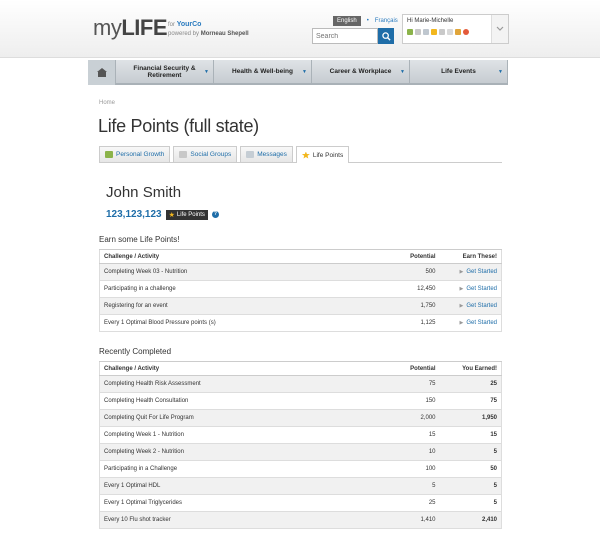  What do you see at coordinates (300, 435) in the screenshot?
I see `table-row: Completing Week 1 - Nutrition 15 15` at bounding box center [300, 435].